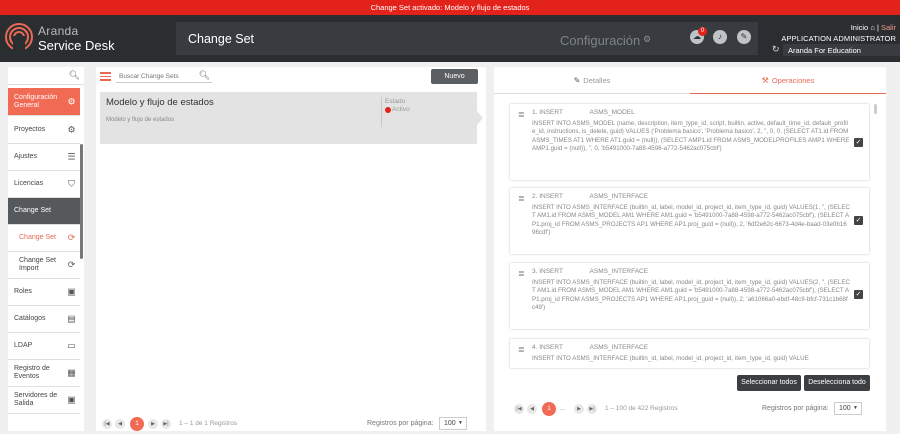  I want to click on wrench-icon: ✎, so click(744, 37).